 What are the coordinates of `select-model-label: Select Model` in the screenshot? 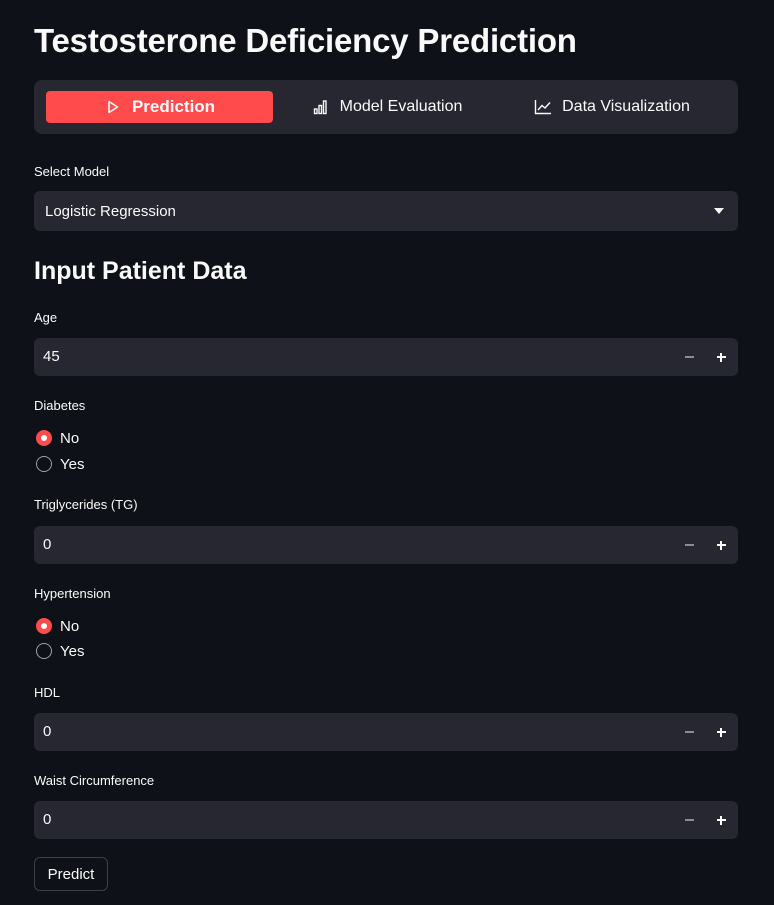 It's located at (72, 171).